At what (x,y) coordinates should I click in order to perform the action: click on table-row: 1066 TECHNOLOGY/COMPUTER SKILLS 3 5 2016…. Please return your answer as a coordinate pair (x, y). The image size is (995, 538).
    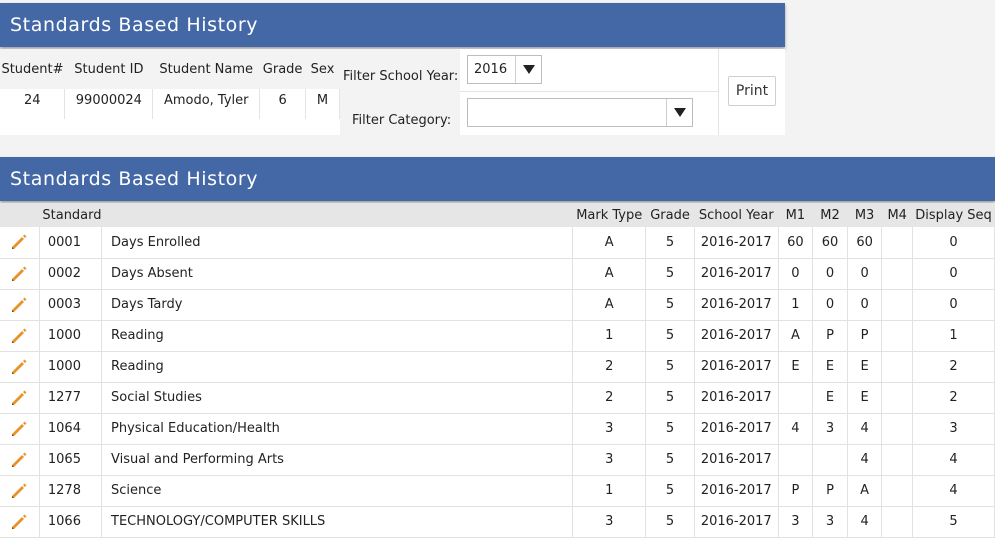
    Looking at the image, I should click on (497, 522).